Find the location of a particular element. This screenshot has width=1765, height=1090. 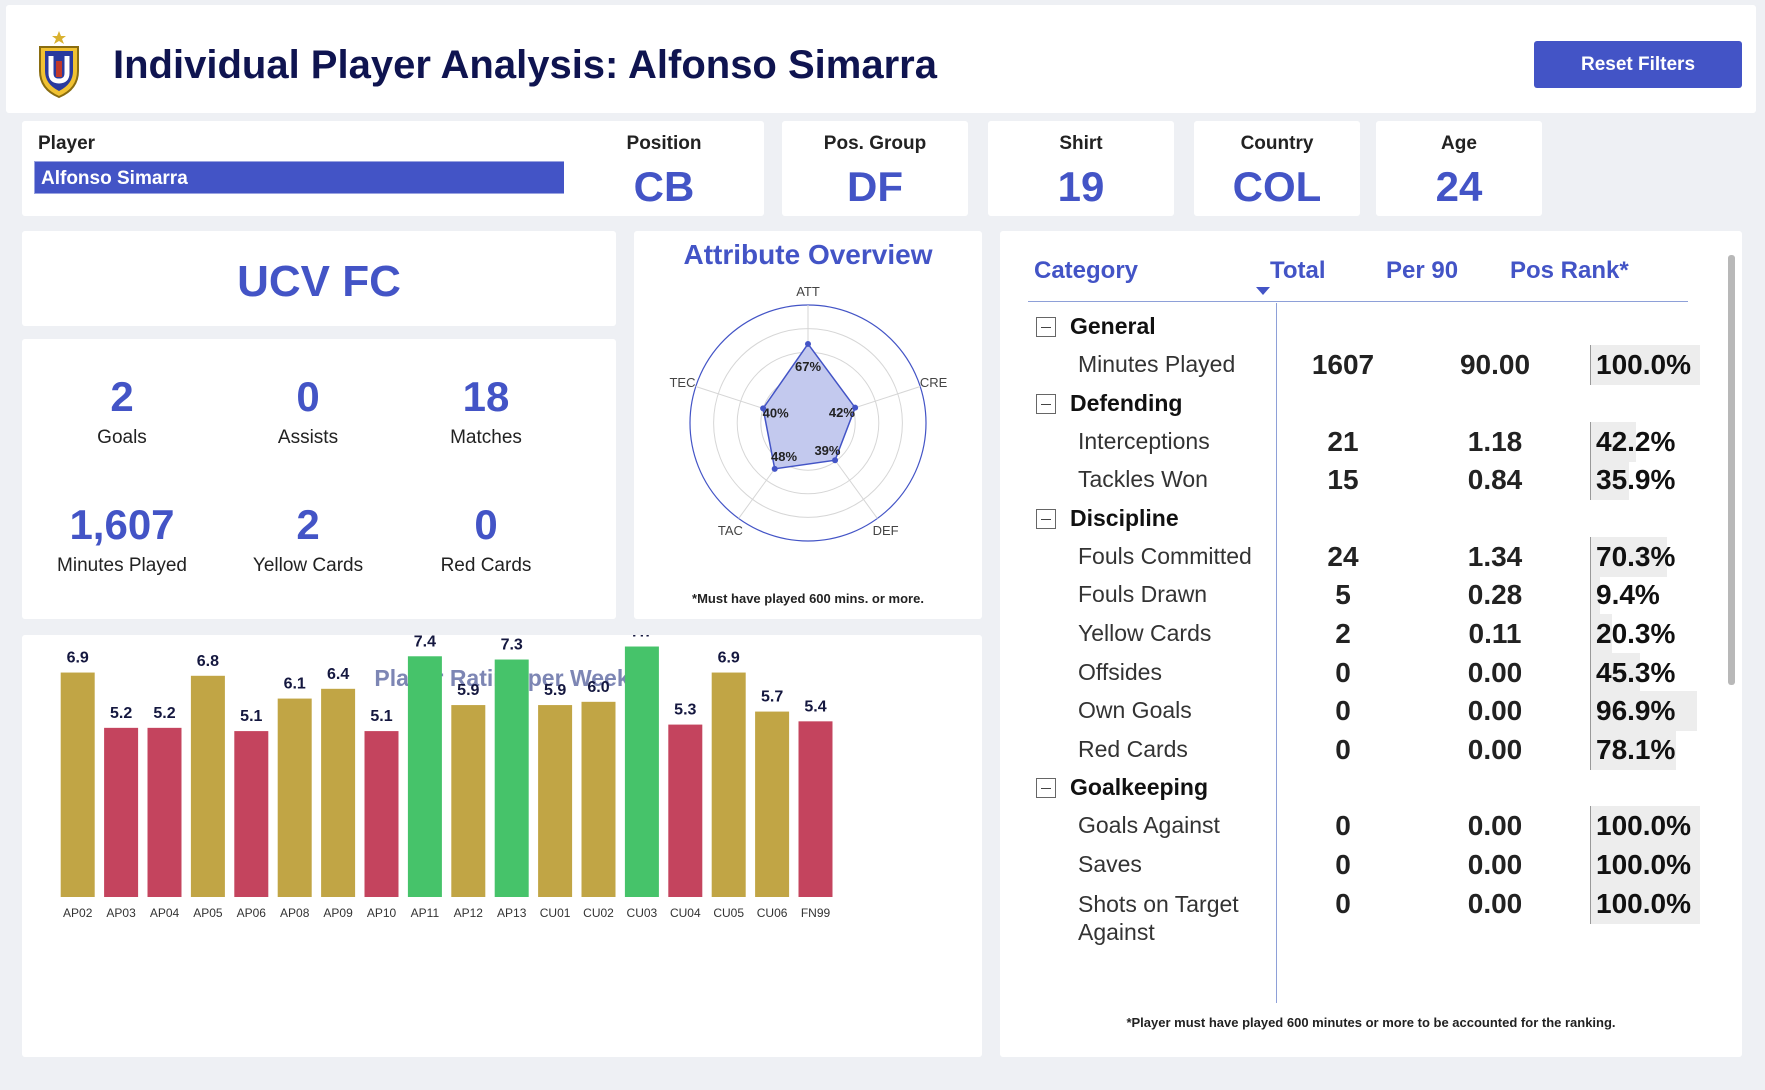

stat-label: Matches is located at coordinates (486, 437).